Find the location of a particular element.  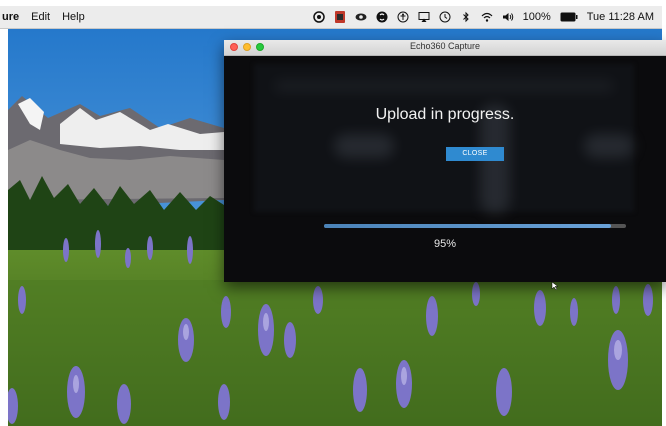

eye-icon is located at coordinates (361, 17).